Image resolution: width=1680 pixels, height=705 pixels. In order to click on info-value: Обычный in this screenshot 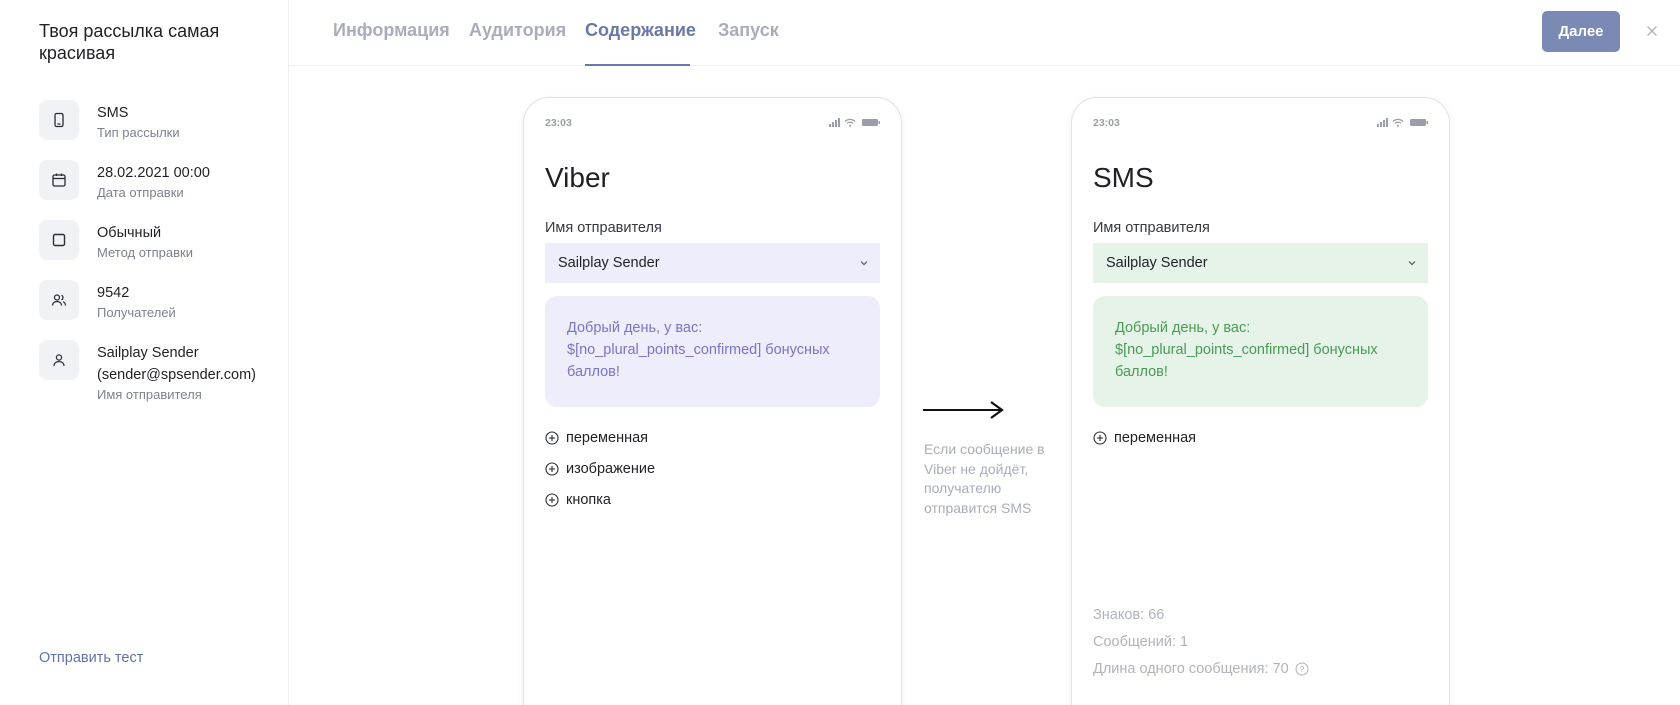, I will do `click(129, 233)`.